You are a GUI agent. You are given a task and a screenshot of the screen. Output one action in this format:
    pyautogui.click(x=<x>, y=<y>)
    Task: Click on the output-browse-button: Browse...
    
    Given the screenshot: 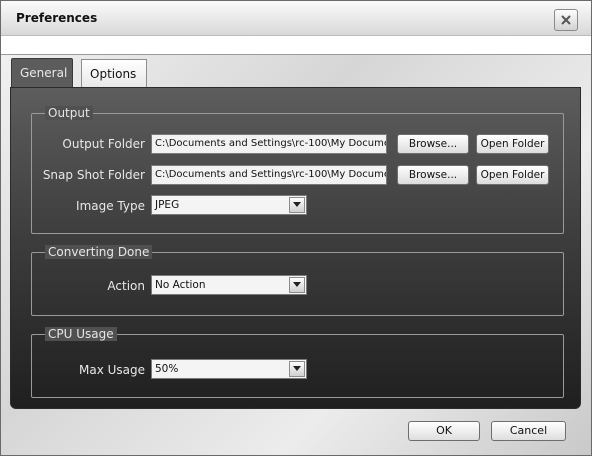 What is the action you would take?
    pyautogui.click(x=433, y=144)
    